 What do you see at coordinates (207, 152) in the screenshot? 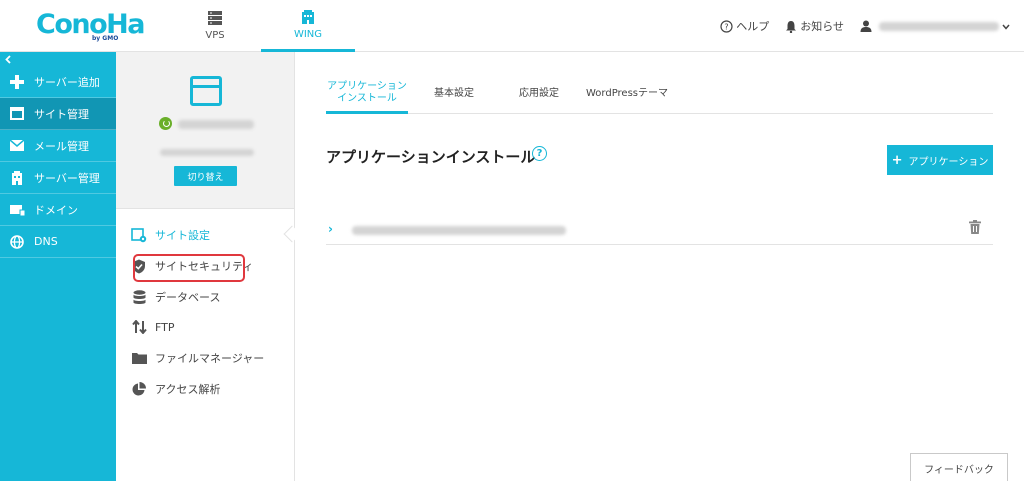
I see `site-info-redacted` at bounding box center [207, 152].